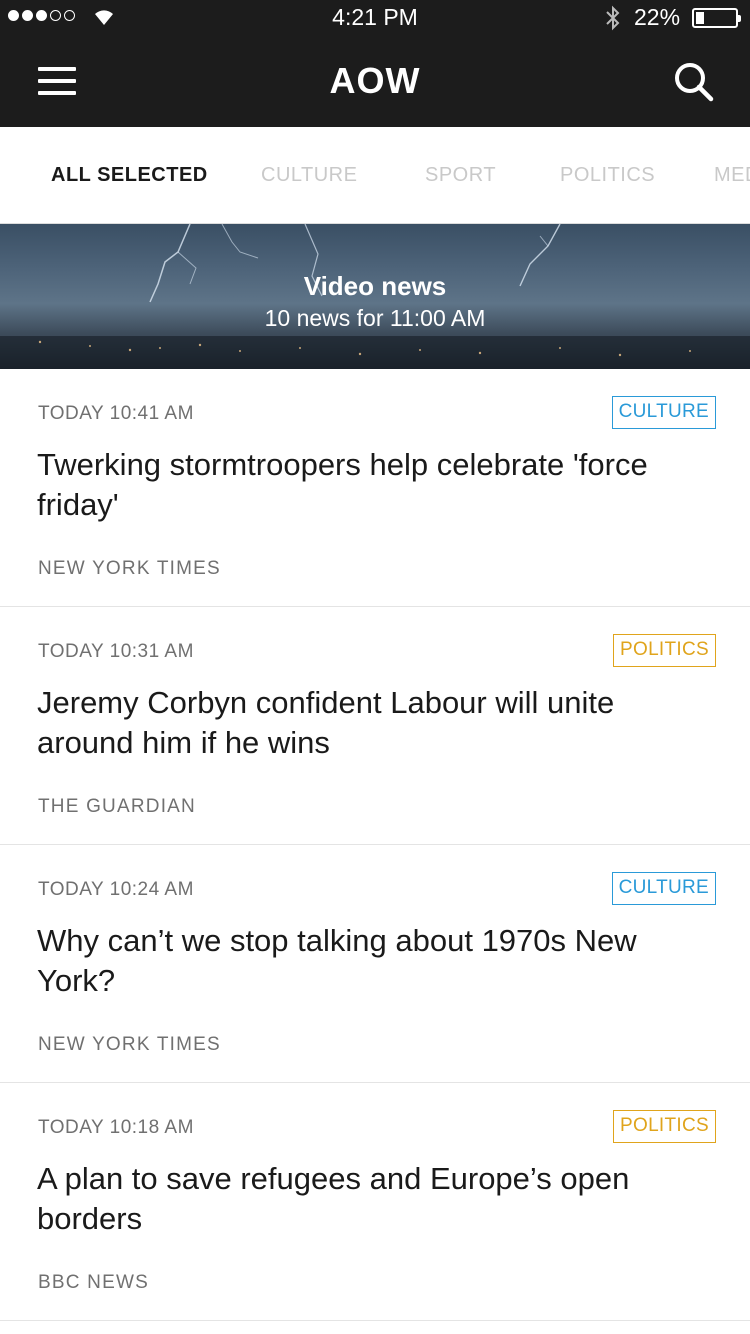 The width and height of the screenshot is (750, 1334). What do you see at coordinates (607, 175) in the screenshot?
I see `tab-politics: POLITICS` at bounding box center [607, 175].